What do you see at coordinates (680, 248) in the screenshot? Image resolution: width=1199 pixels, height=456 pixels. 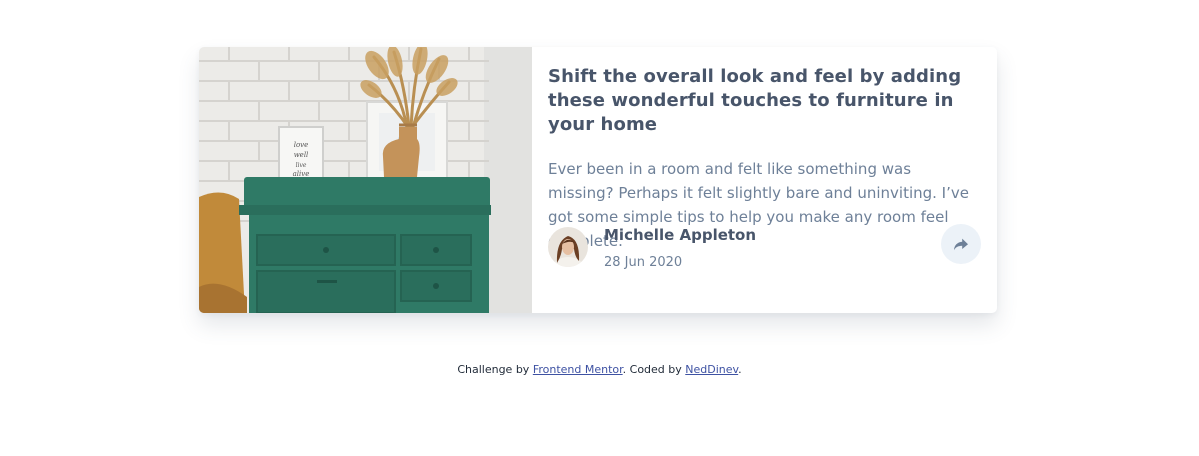 I see `author-text: Michelle Appleton 28 Jun 2020` at bounding box center [680, 248].